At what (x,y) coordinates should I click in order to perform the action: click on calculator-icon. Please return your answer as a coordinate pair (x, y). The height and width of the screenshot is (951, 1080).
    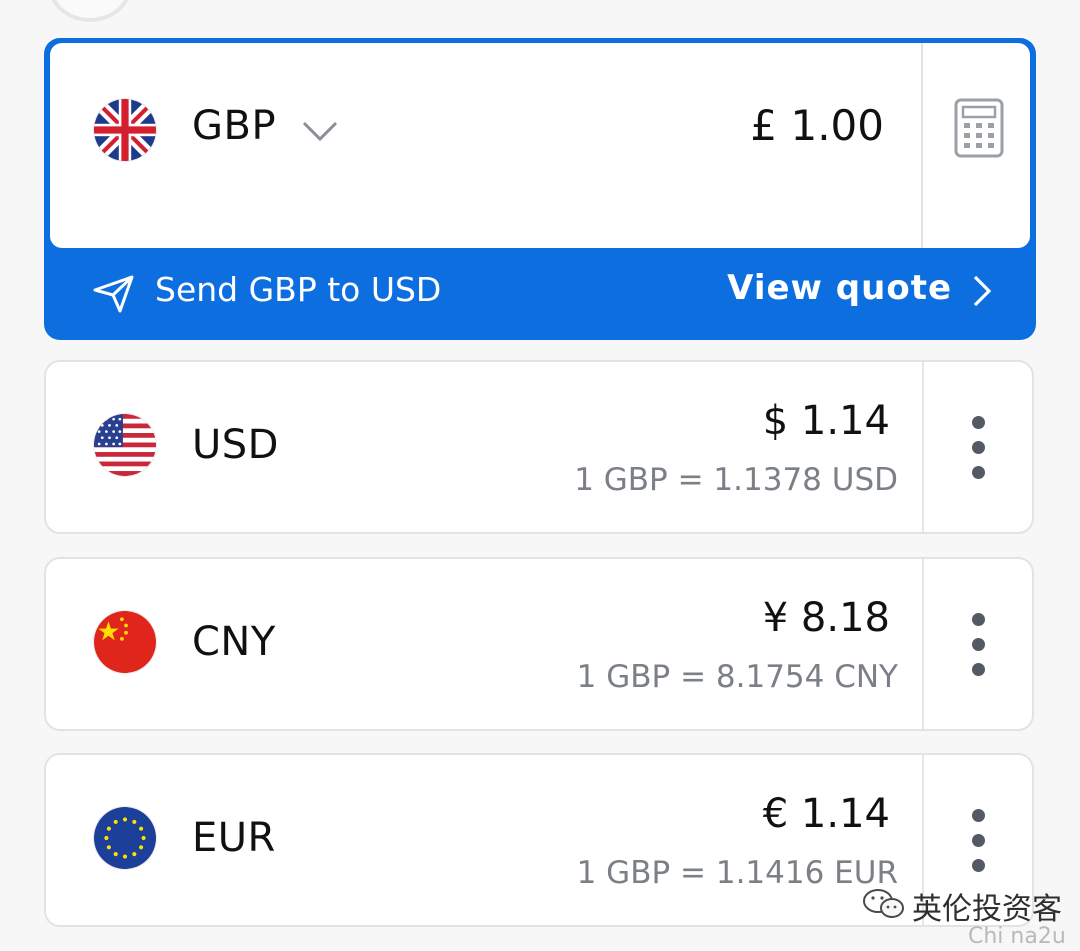
    Looking at the image, I should click on (979, 128).